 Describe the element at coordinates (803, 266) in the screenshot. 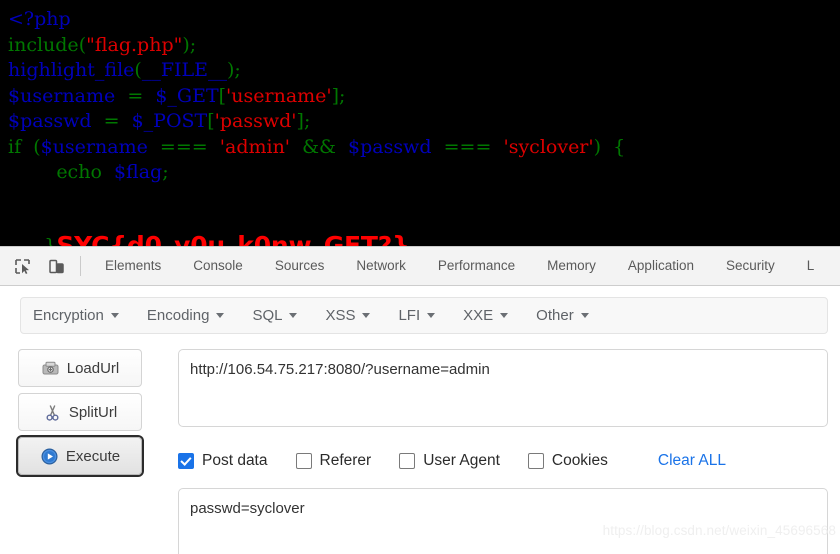

I see `tab-l: L` at that location.